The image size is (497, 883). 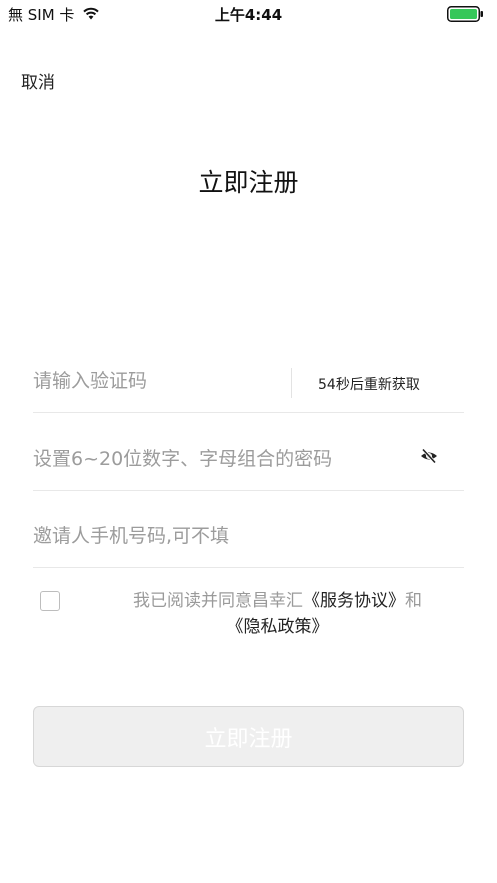 What do you see at coordinates (291, 383) in the screenshot?
I see `divider` at bounding box center [291, 383].